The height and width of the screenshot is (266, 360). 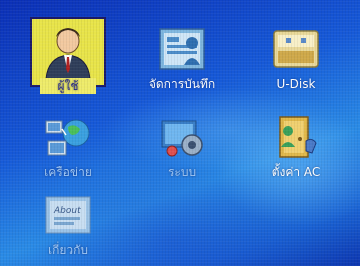 I want to click on menu-item-label: U-Disk, so click(x=296, y=84).